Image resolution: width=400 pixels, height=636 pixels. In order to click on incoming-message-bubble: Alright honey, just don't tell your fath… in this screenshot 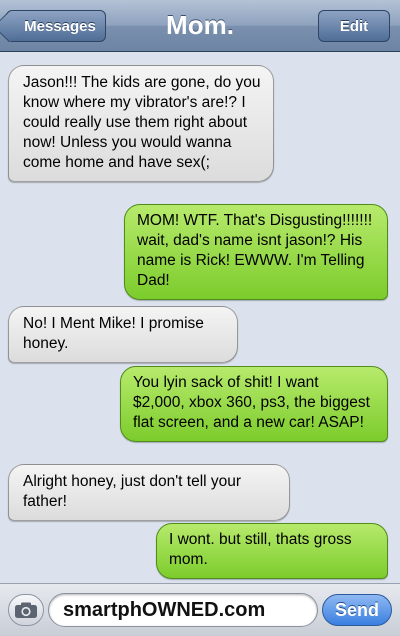, I will do `click(149, 492)`.